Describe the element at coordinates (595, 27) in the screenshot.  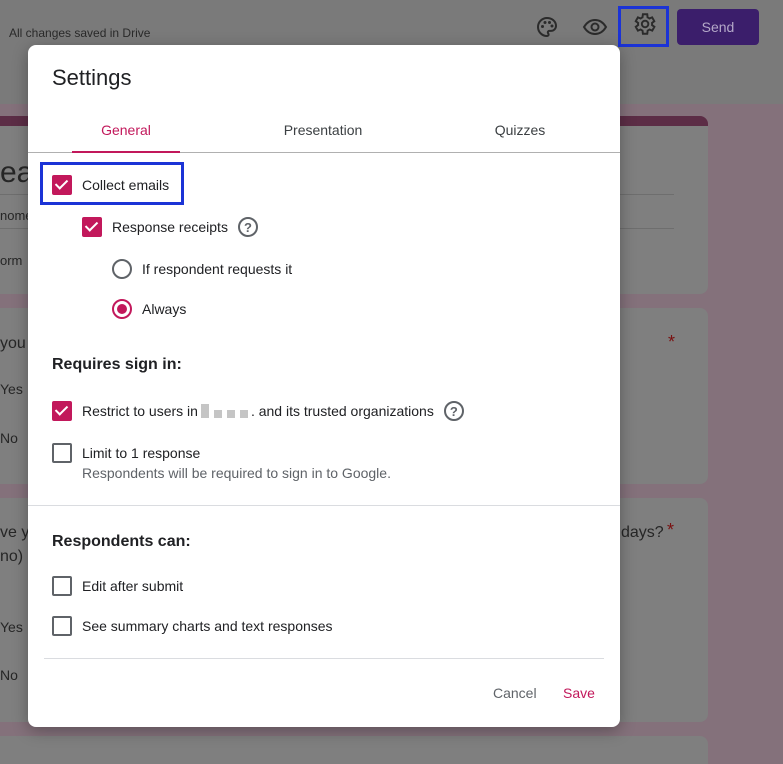
I see `eye-icon` at that location.